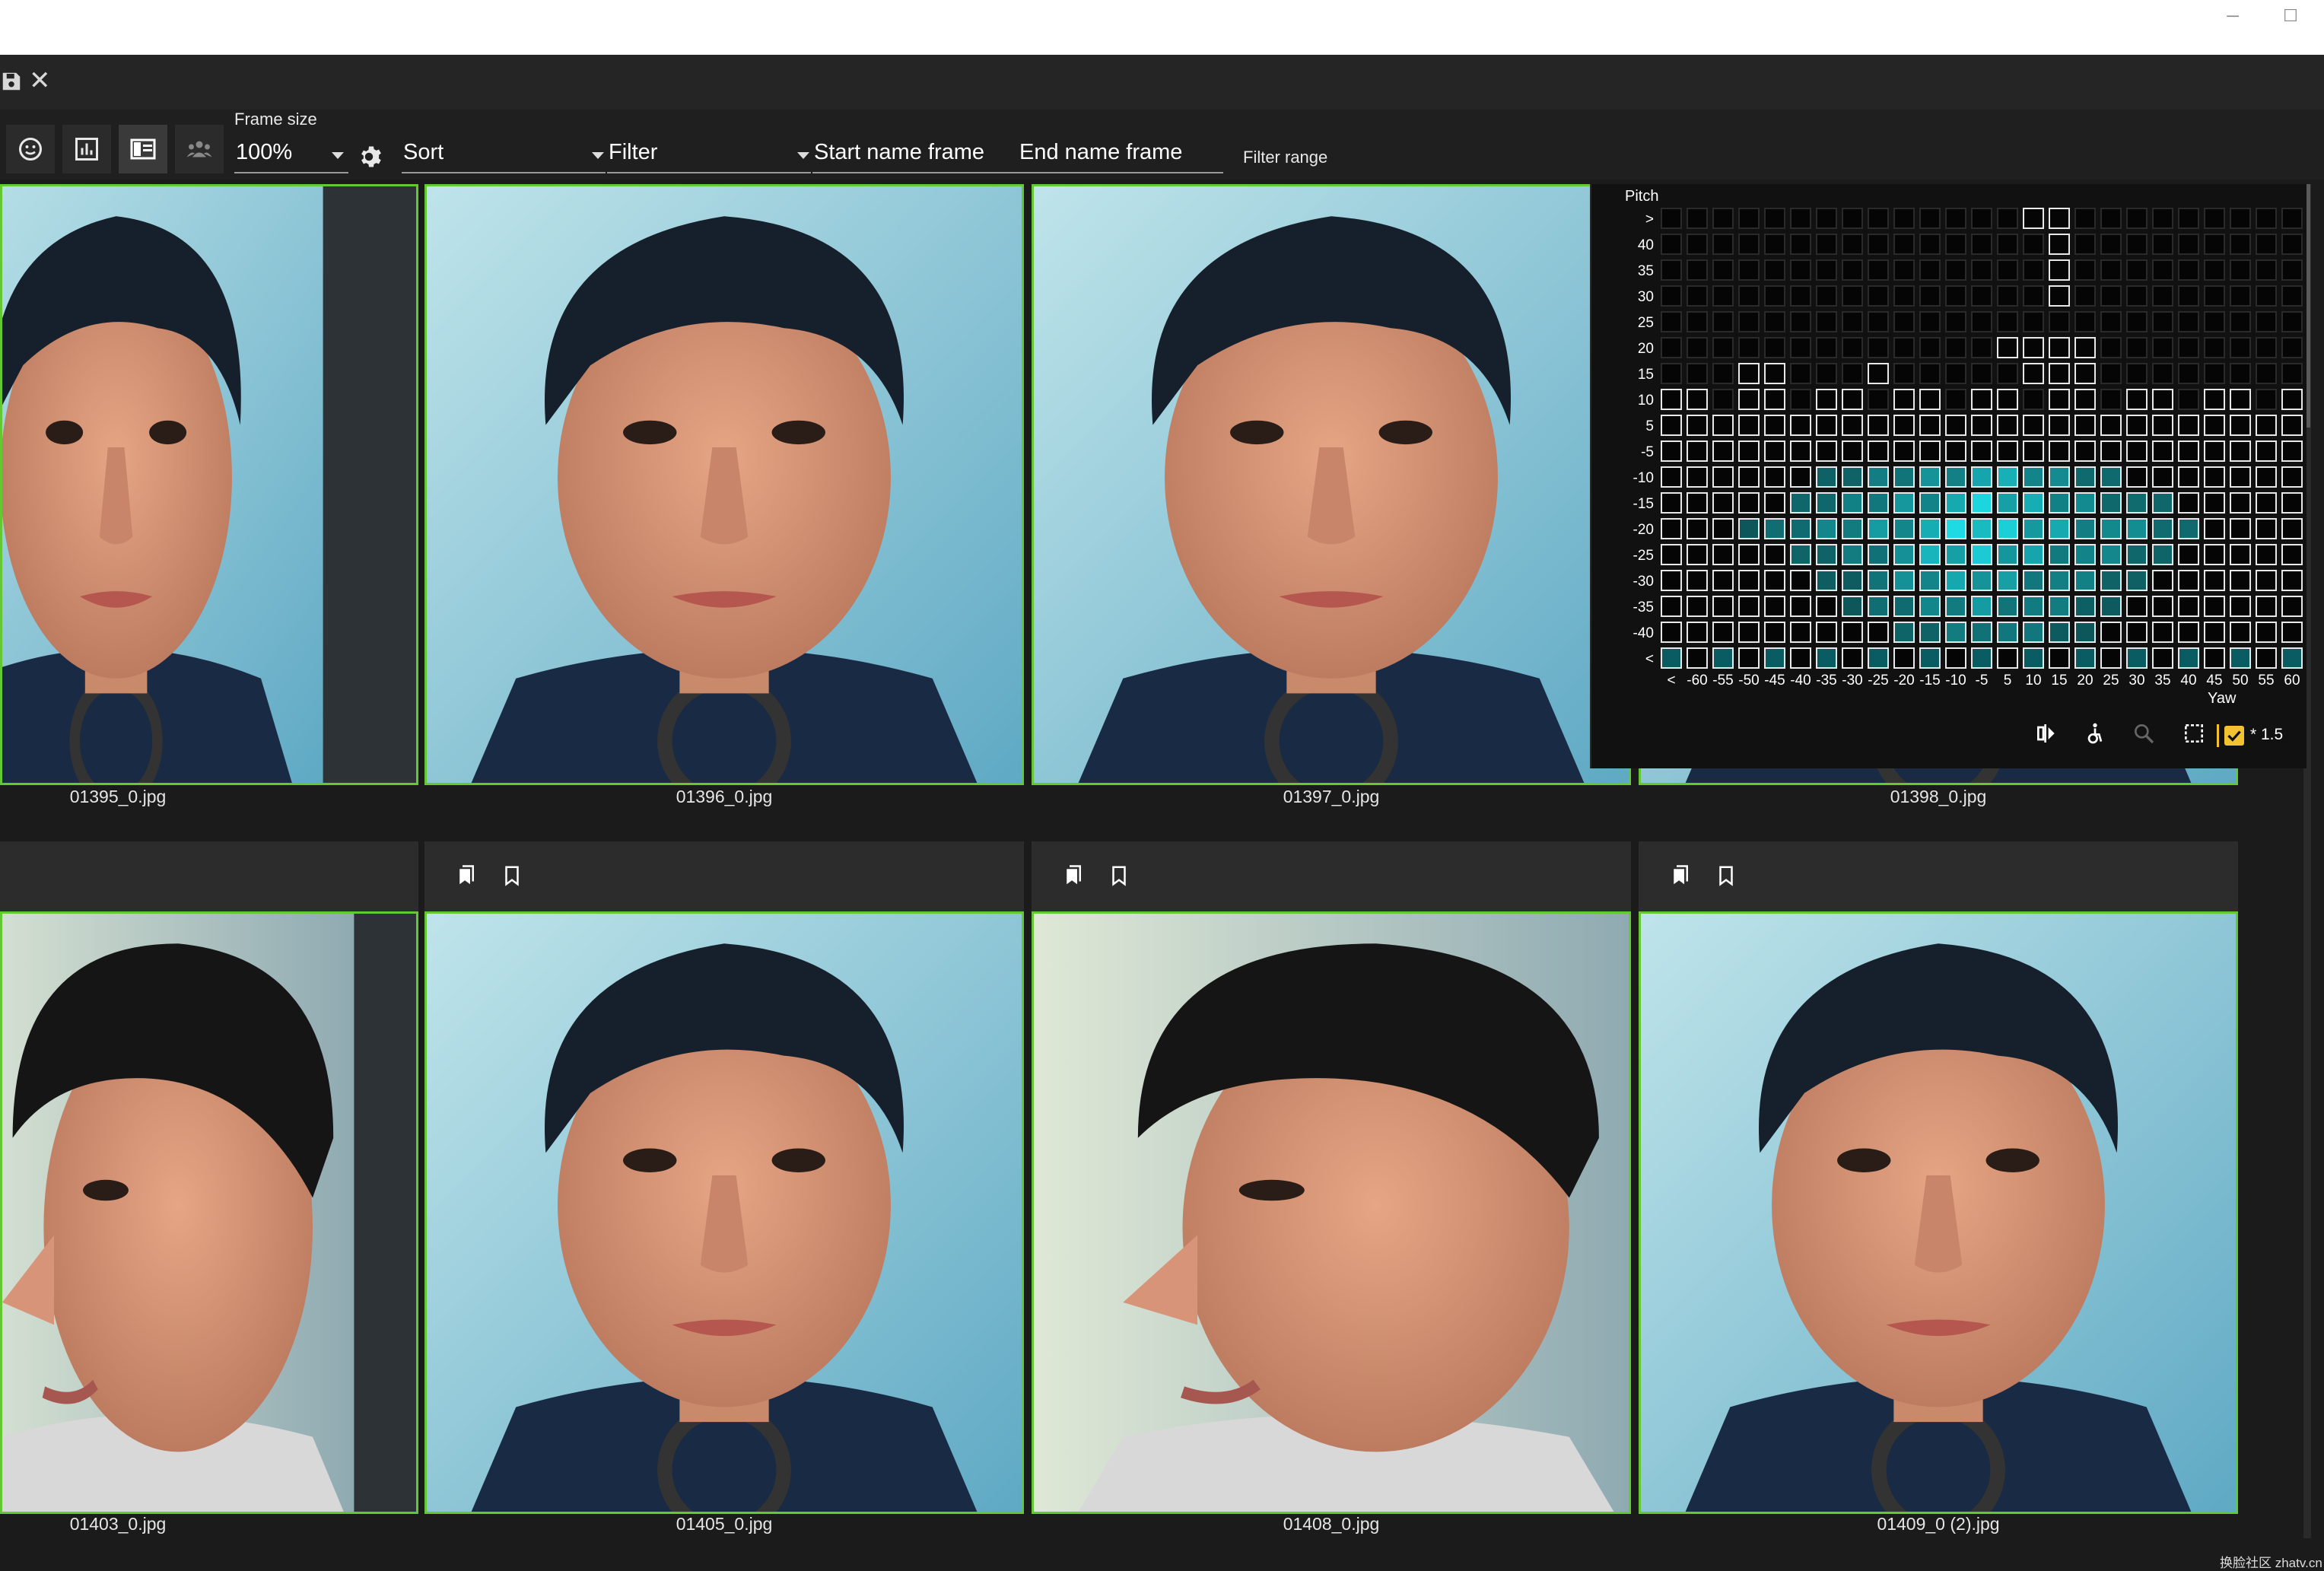 The image size is (2324, 1571). Describe the element at coordinates (512, 875) in the screenshot. I see `bookmark-icon` at that location.